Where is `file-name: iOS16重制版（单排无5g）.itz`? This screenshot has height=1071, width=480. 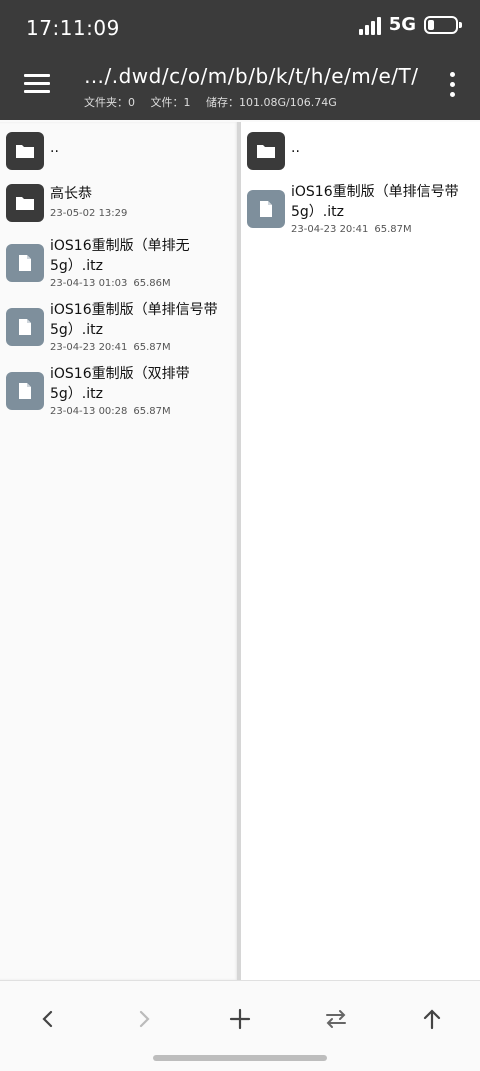 file-name: iOS16重制版（单排无5g）.itz is located at coordinates (120, 256).